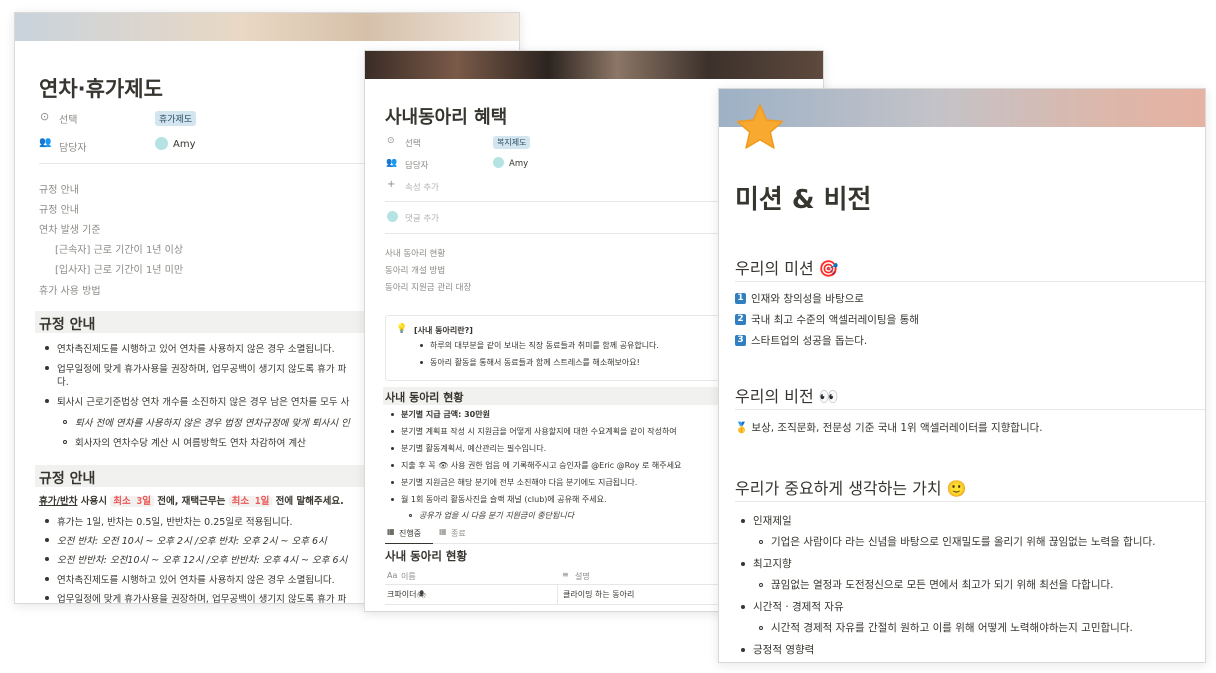 The height and width of the screenshot is (673, 1216). Describe the element at coordinates (504, 499) in the screenshot. I see `list-item: 월 1회 동아리 활동사진을 슬랙 채널 (club)에 공유해 주세요.` at that location.